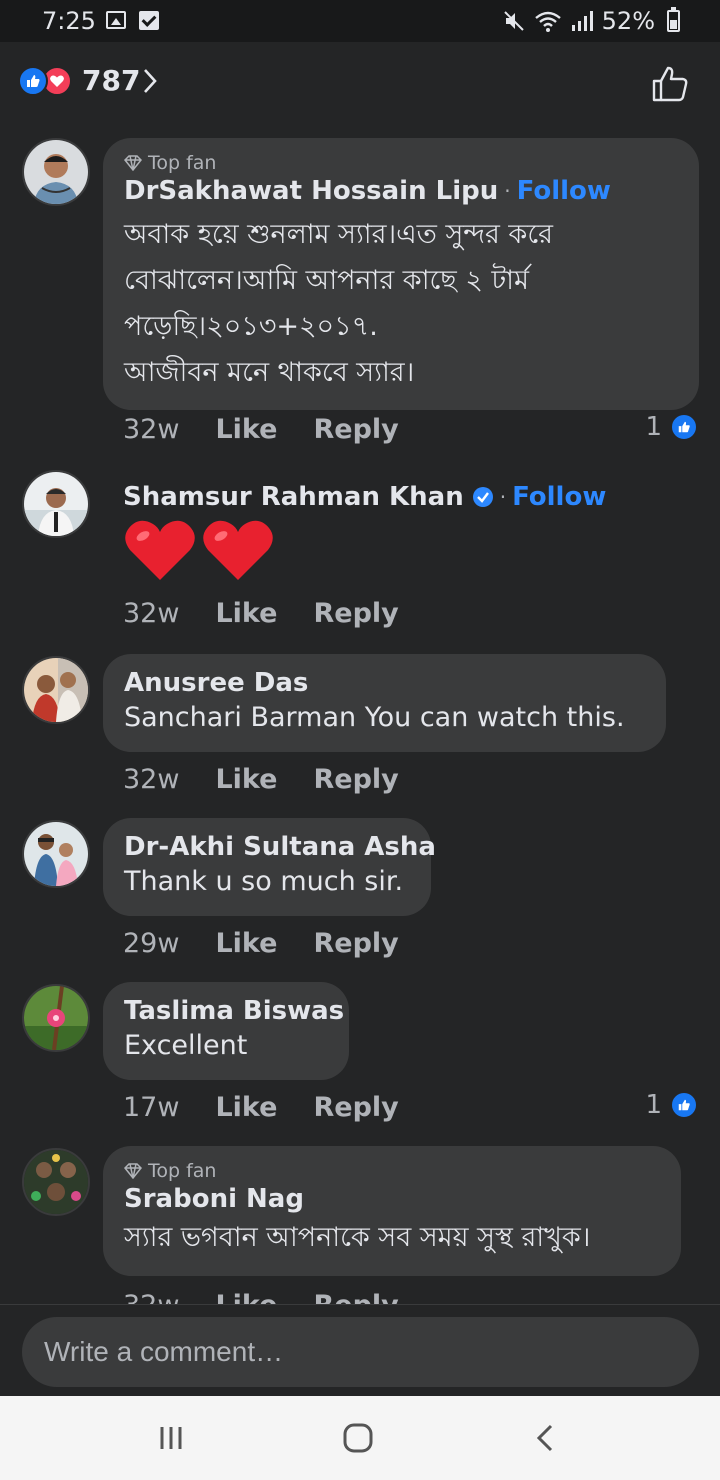  I want to click on back-icon, so click(544, 1438).